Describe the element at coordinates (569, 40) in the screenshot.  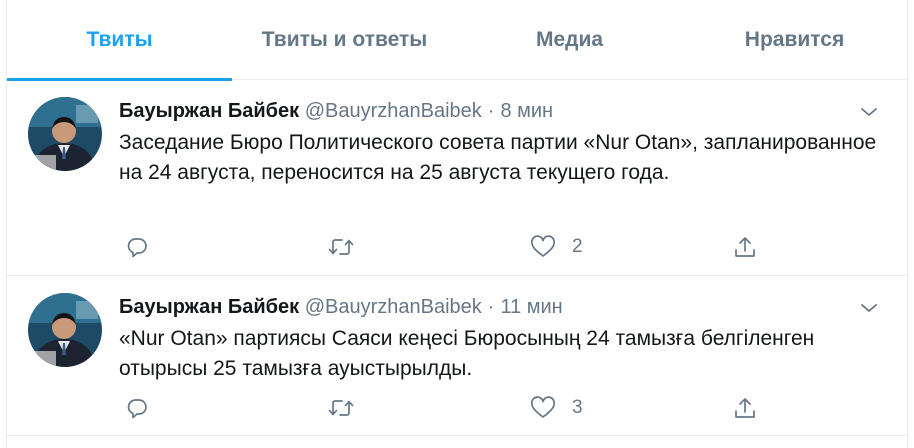
I see `tab-media: Медиа` at that location.